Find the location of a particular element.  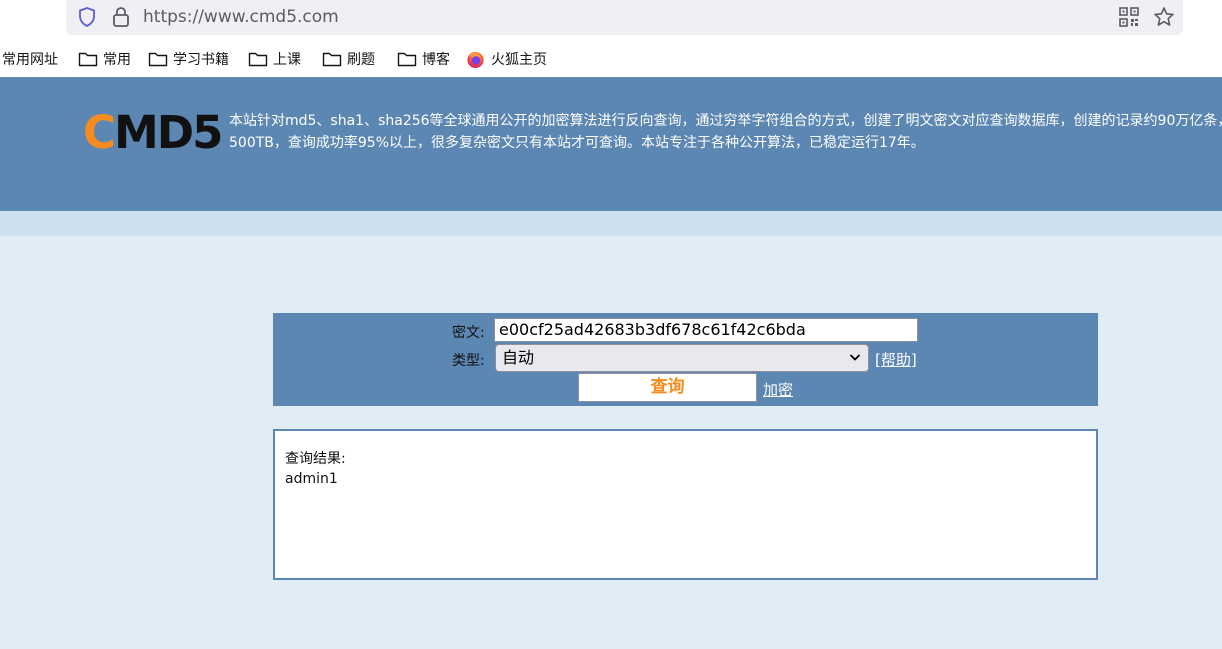

encrypt-link: 加密 is located at coordinates (778, 389).